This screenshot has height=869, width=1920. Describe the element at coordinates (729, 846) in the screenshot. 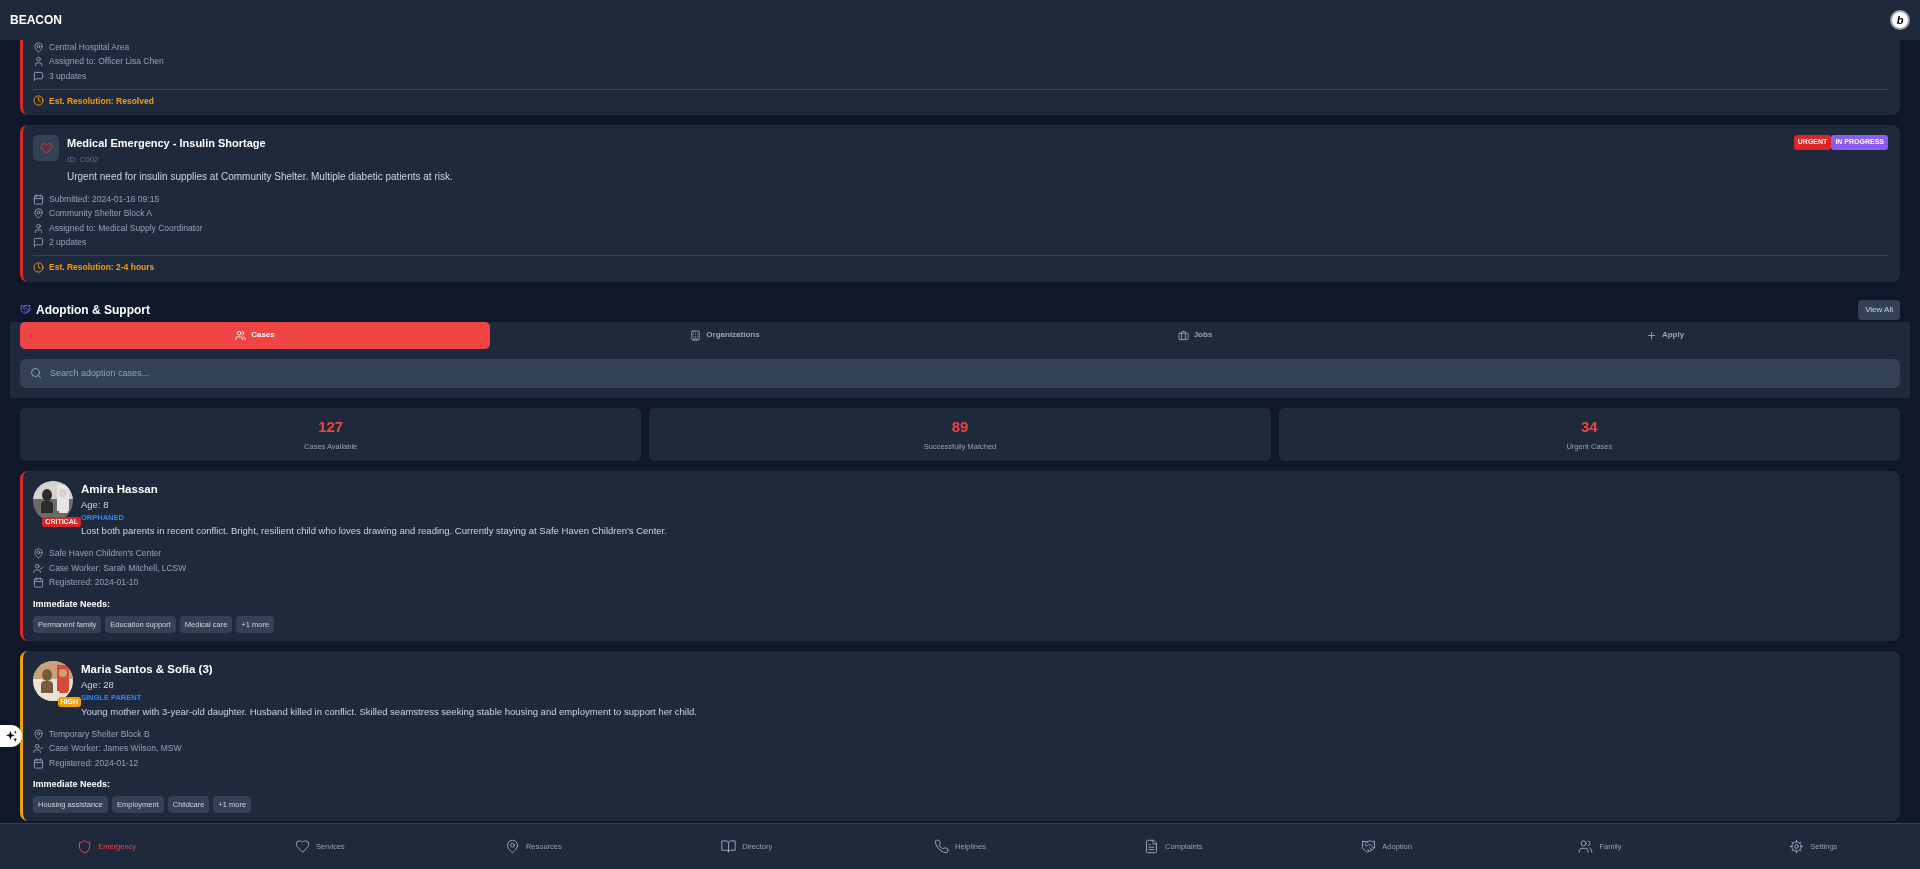

I see `book-icon` at that location.